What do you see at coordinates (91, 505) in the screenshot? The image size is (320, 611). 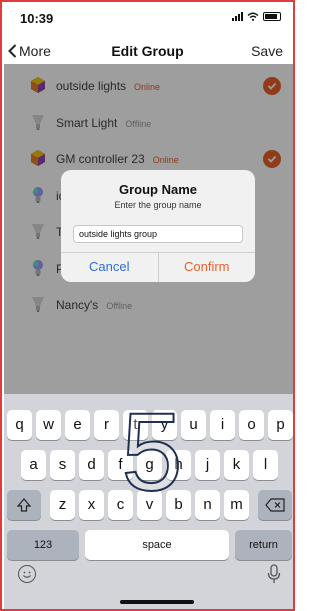 I see `key-x: x` at bounding box center [91, 505].